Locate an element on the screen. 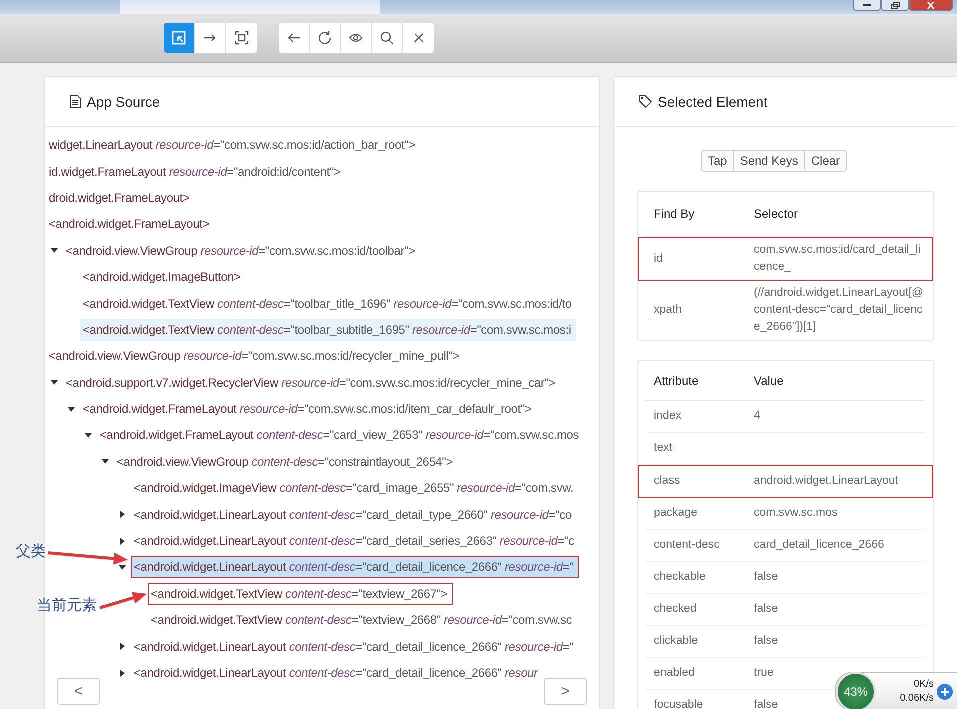 This screenshot has width=957, height=709. attribute-value: 4 is located at coordinates (757, 416).